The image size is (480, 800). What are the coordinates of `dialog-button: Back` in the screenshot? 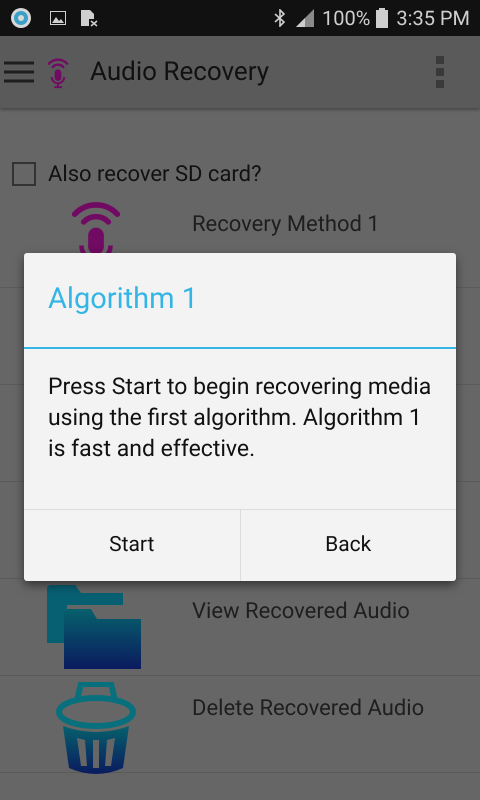 It's located at (348, 545).